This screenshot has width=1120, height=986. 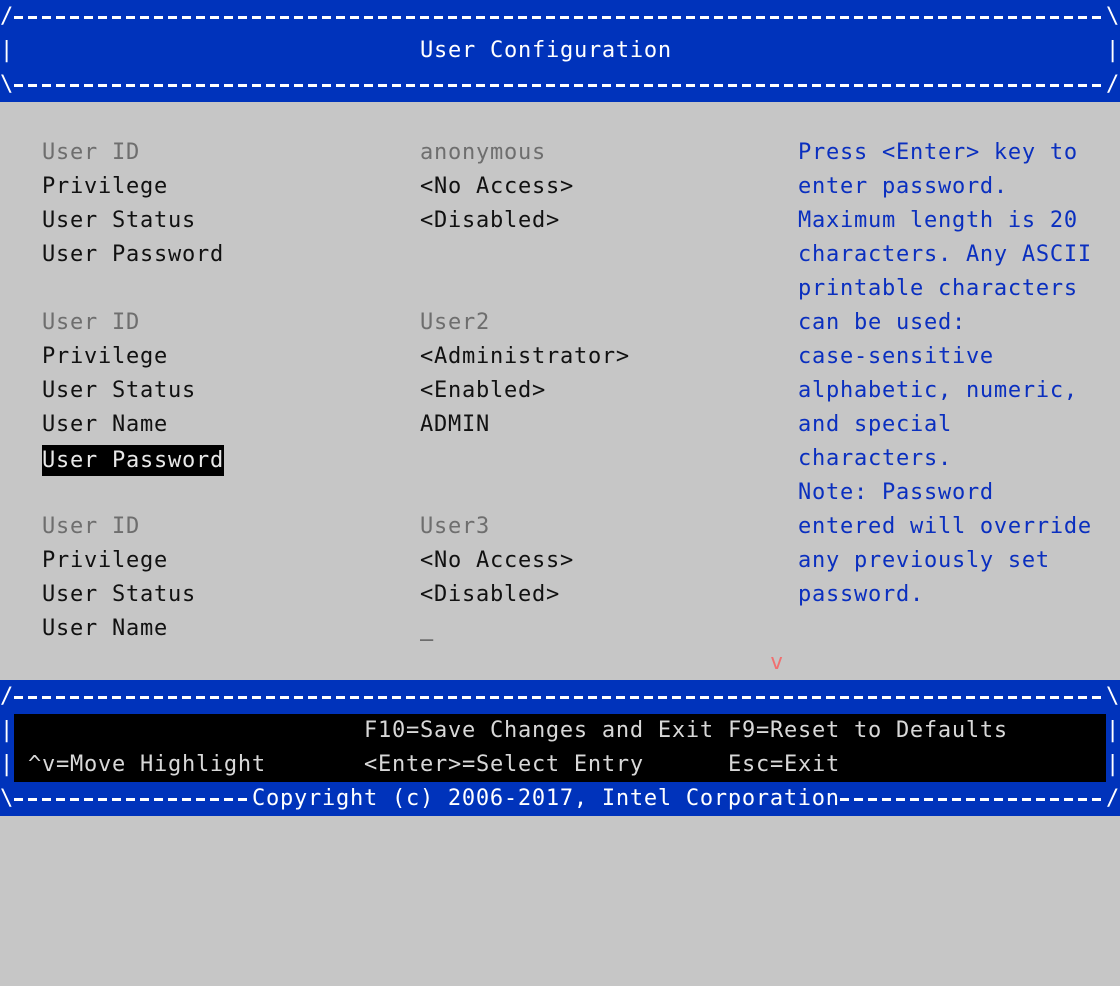 I want to click on scroll-down-indicator-icon: v, so click(x=777, y=662).